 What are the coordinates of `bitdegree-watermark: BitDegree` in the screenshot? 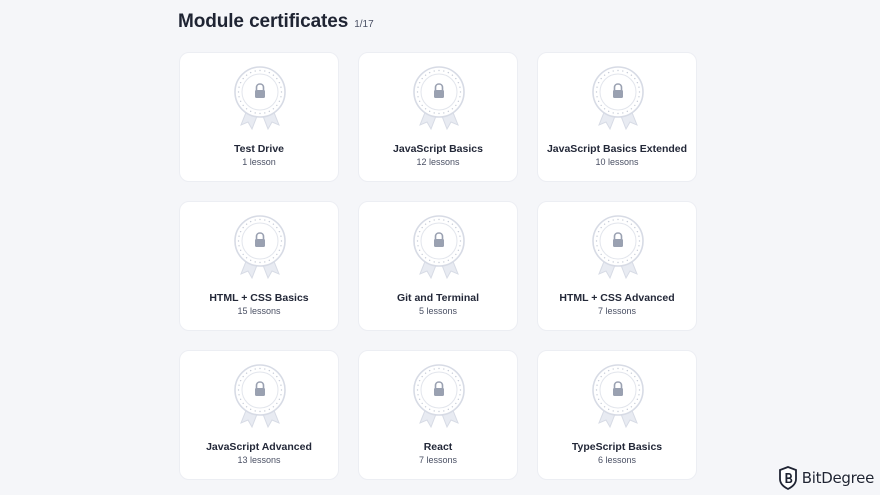 It's located at (826, 478).